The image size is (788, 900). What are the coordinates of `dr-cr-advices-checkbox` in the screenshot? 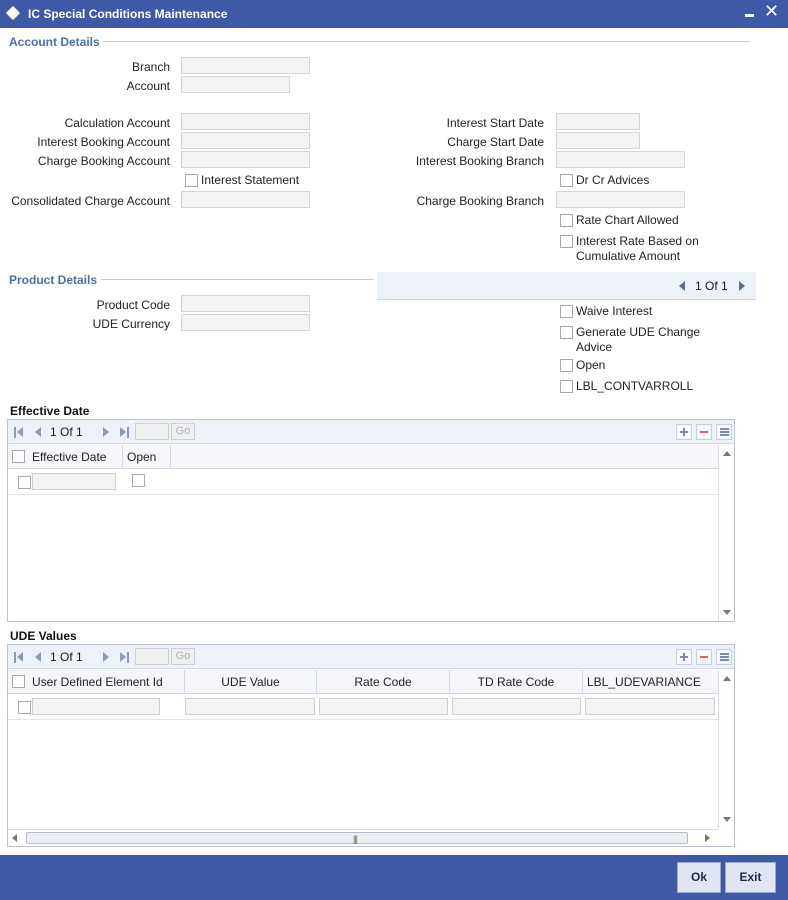 It's located at (566, 180).